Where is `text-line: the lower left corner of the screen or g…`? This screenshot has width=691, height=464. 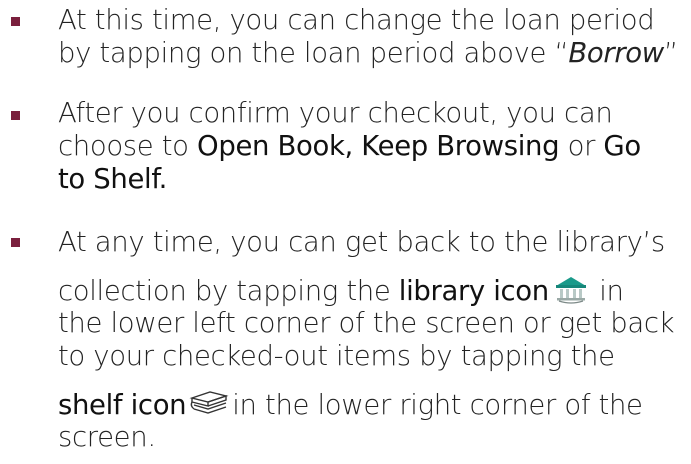
text-line: the lower left corner of the screen or g… is located at coordinates (373, 323).